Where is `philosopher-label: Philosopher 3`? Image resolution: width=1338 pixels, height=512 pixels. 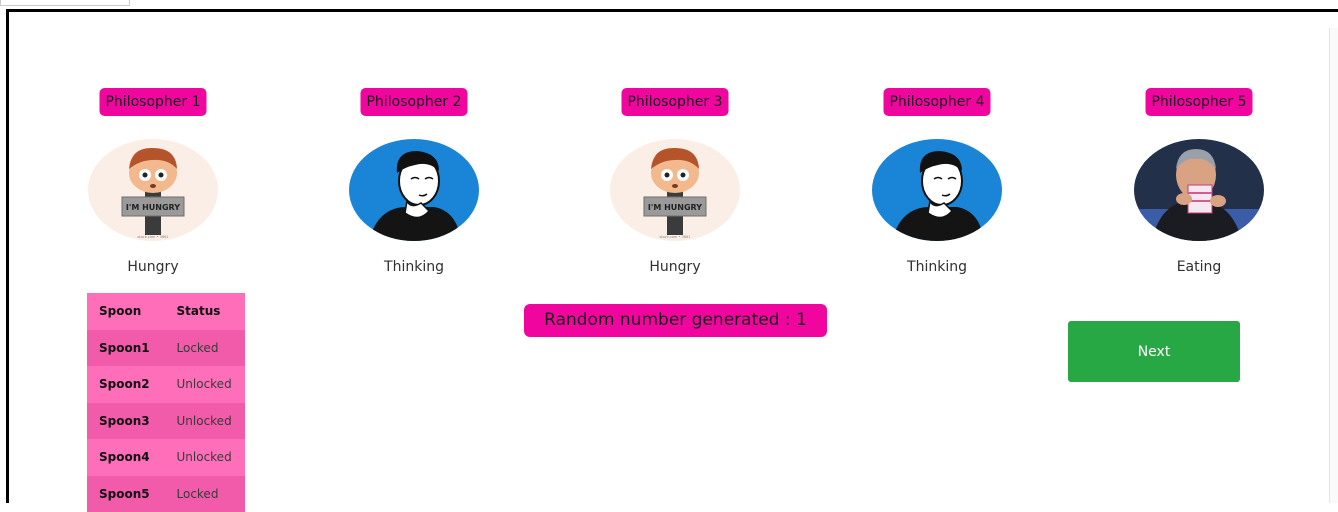 philosopher-label: Philosopher 3 is located at coordinates (674, 102).